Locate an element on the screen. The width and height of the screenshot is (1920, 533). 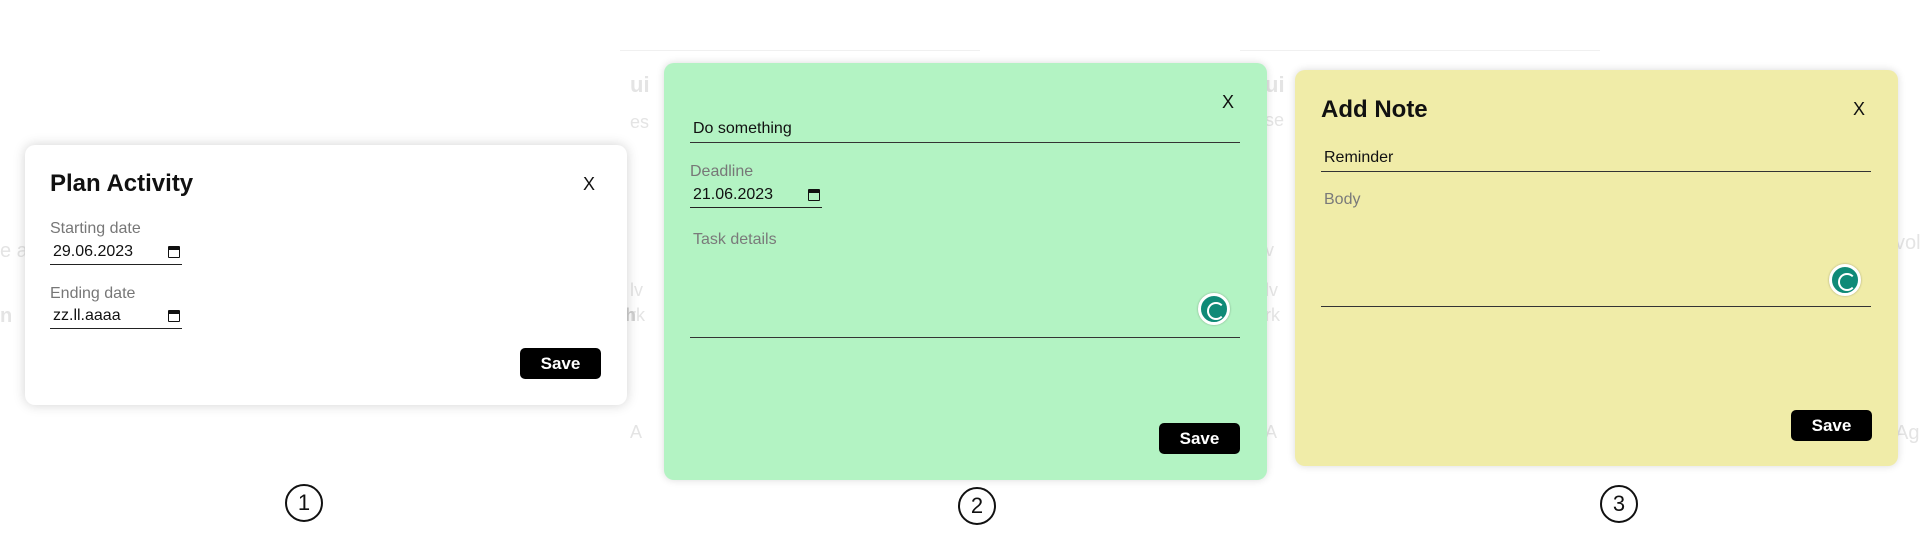
ending-date-input: zz.ll.aaaa is located at coordinates (116, 316).